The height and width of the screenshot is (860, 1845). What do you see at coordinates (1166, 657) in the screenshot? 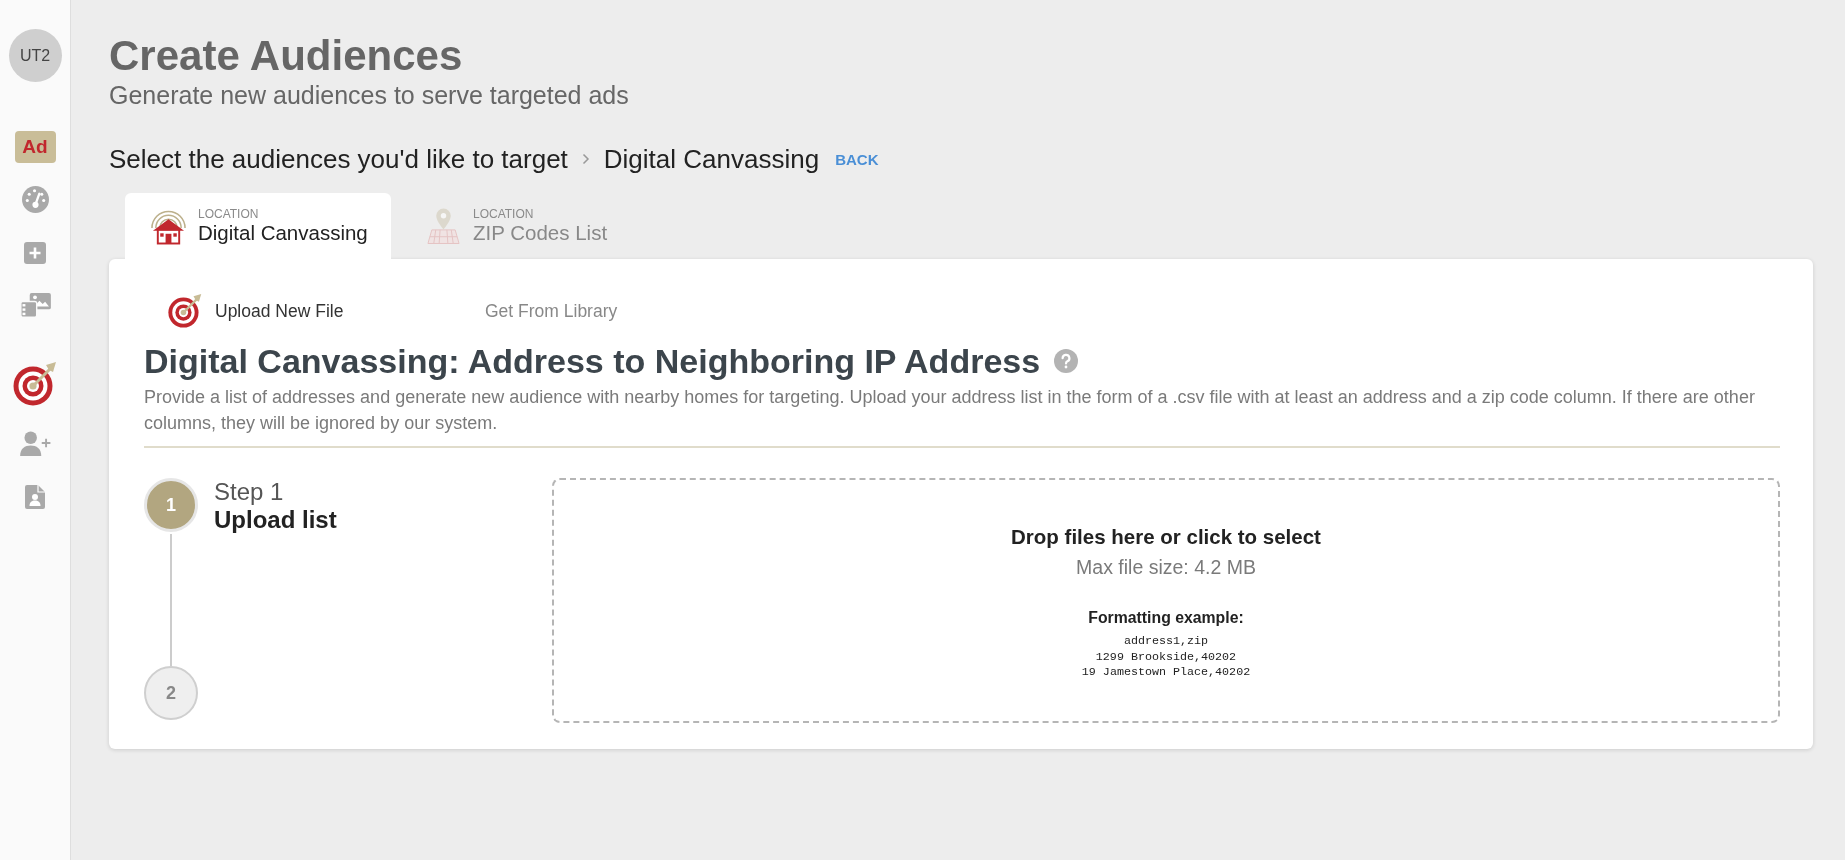
I see `example-line: 1299 Brookside,40202` at bounding box center [1166, 657].